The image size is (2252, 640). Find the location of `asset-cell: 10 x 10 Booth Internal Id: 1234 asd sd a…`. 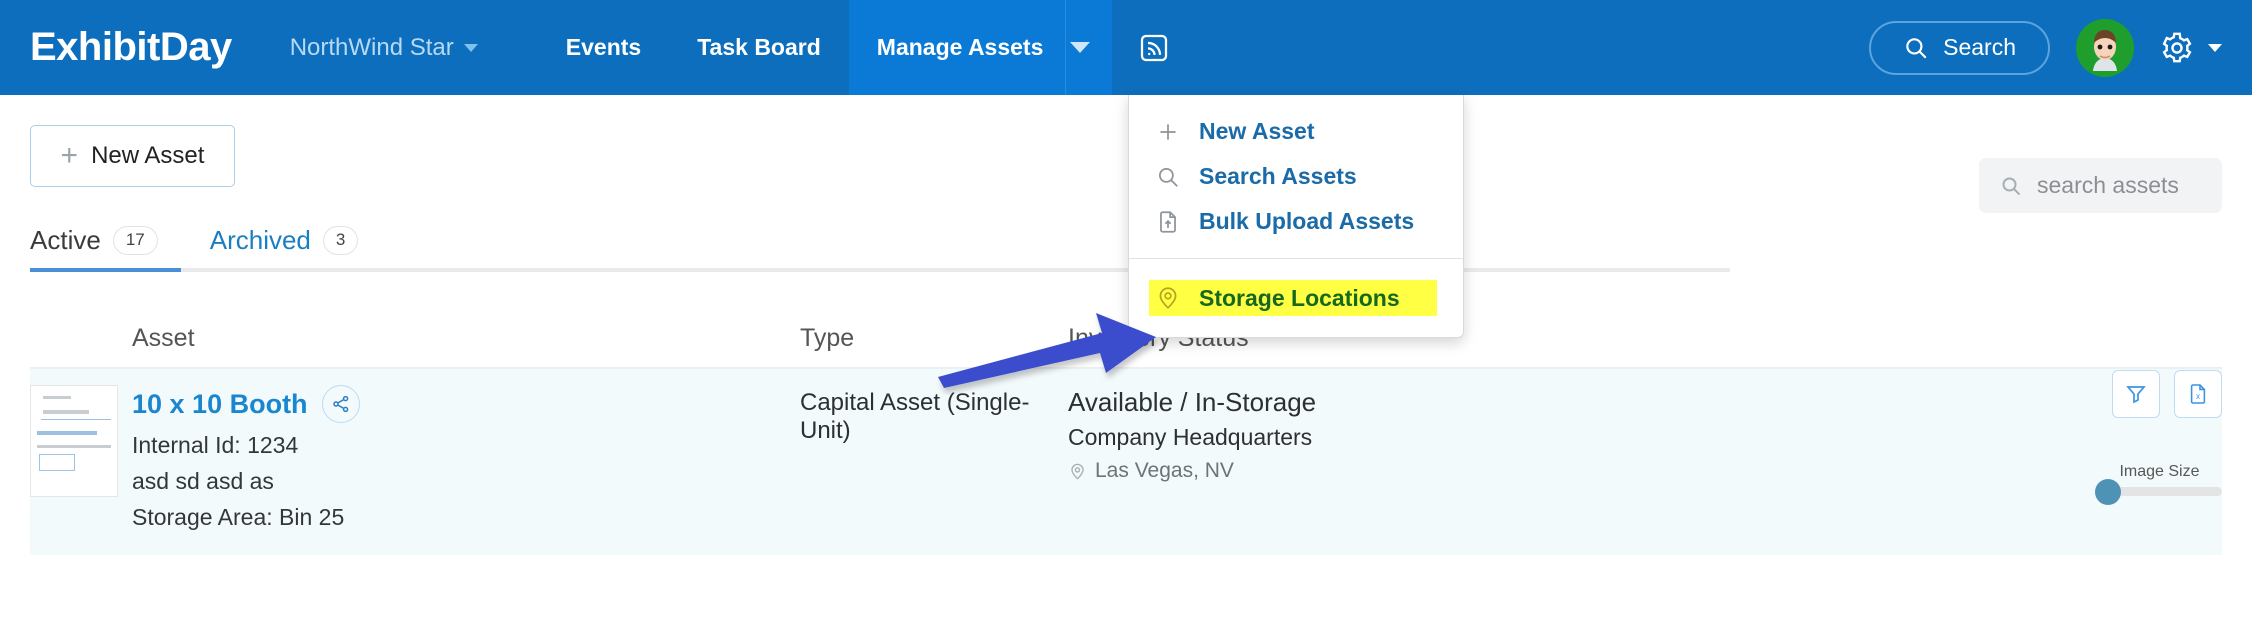

asset-cell: 10 x 10 Booth Internal Id: 1234 asd sd a… is located at coordinates (415, 458).